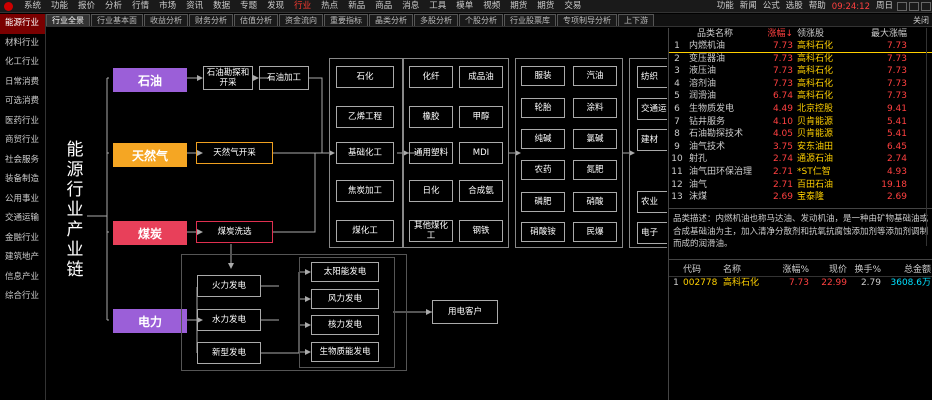 This screenshot has width=932, height=400. What do you see at coordinates (194, 6) in the screenshot?
I see `menu-item: 资讯` at bounding box center [194, 6].